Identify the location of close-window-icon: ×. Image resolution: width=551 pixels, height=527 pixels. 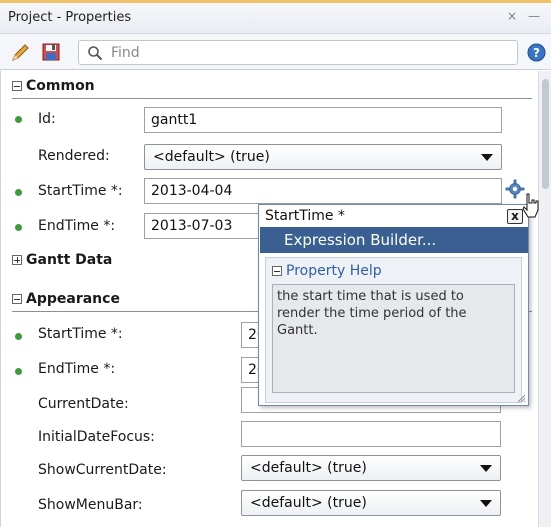
(512, 16).